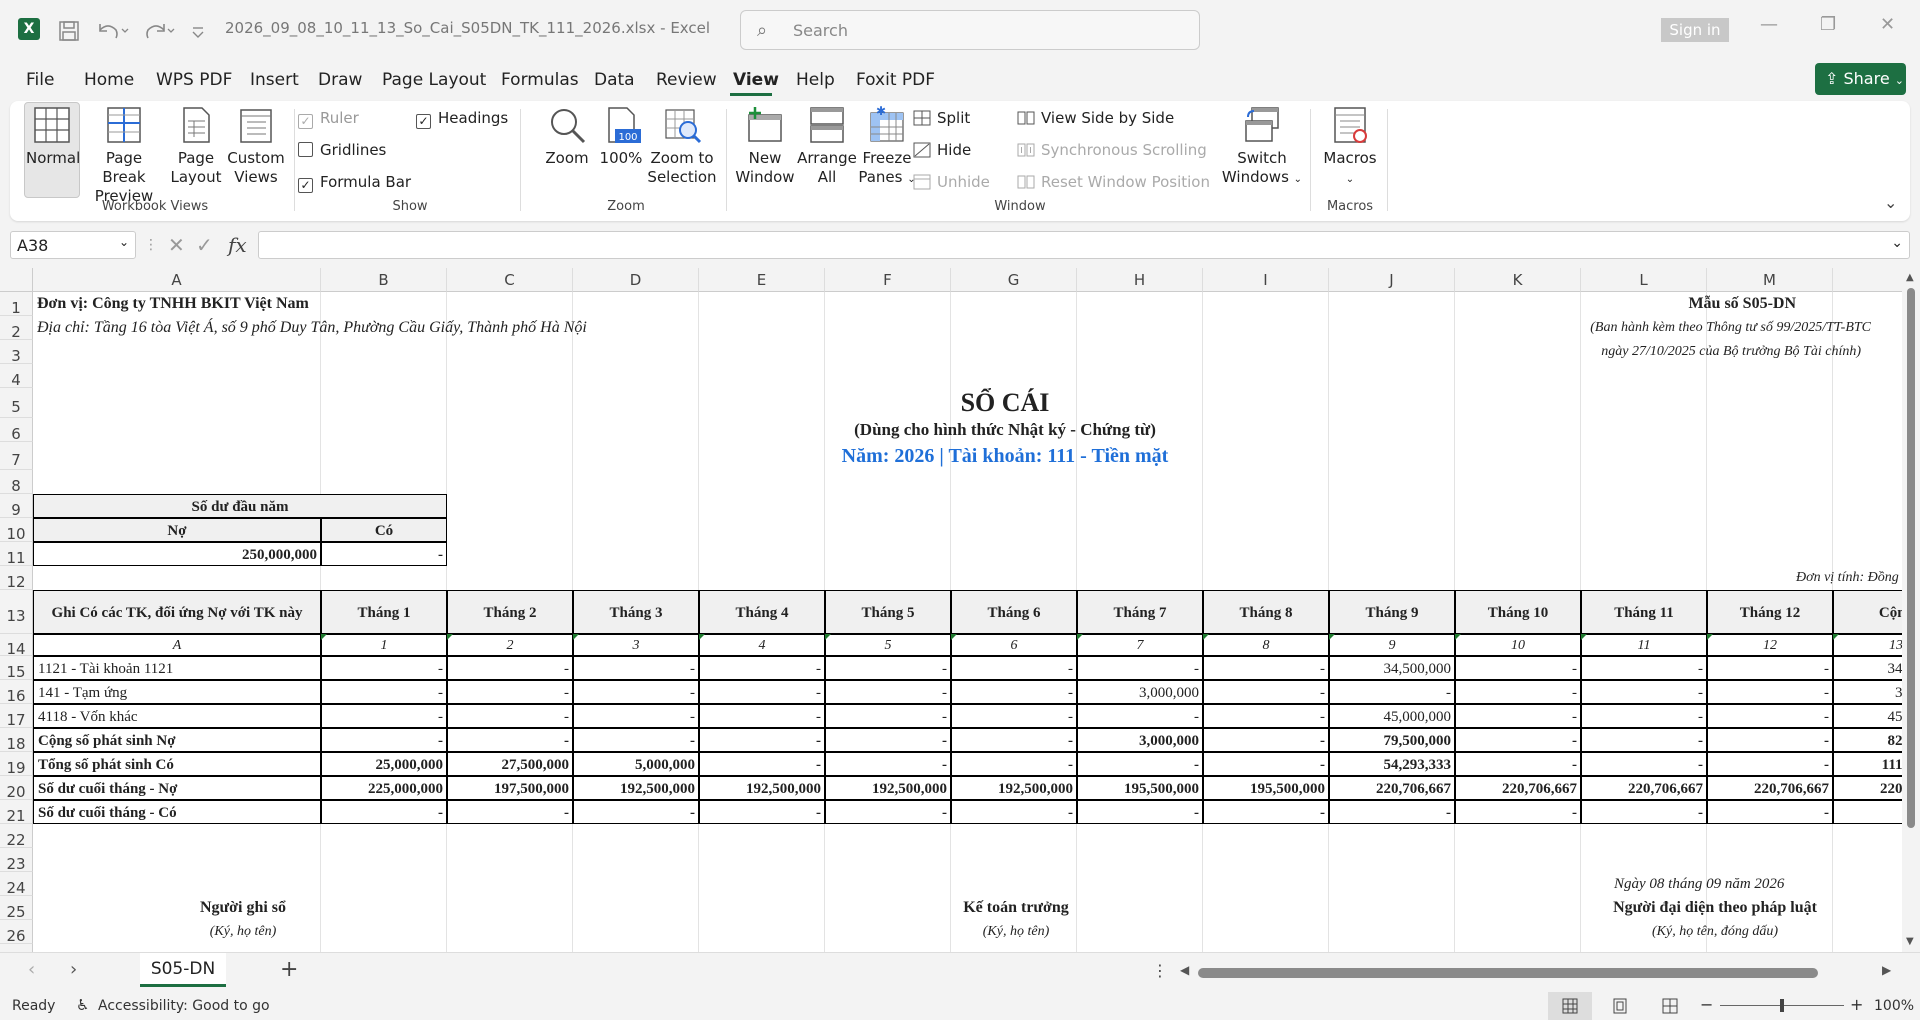 The height and width of the screenshot is (1020, 1920). I want to click on menu-insert: Insert, so click(274, 80).